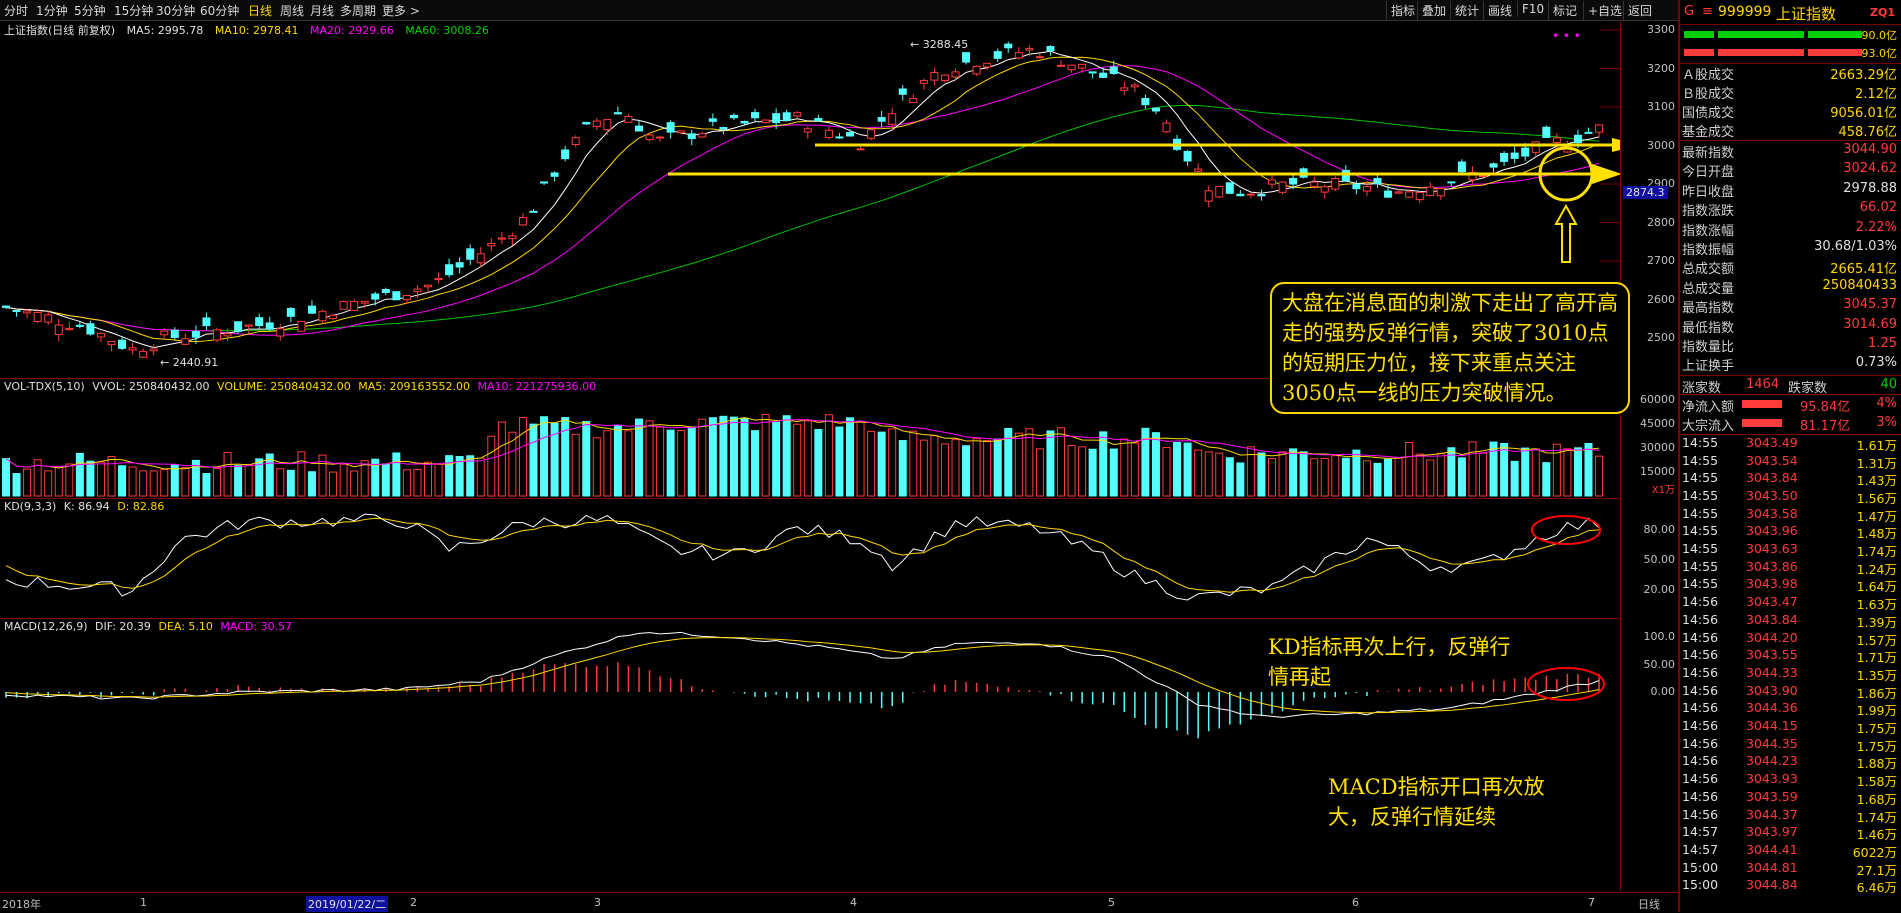  What do you see at coordinates (1433, 10) in the screenshot?
I see `toolbar-button-1: 叠加` at bounding box center [1433, 10].